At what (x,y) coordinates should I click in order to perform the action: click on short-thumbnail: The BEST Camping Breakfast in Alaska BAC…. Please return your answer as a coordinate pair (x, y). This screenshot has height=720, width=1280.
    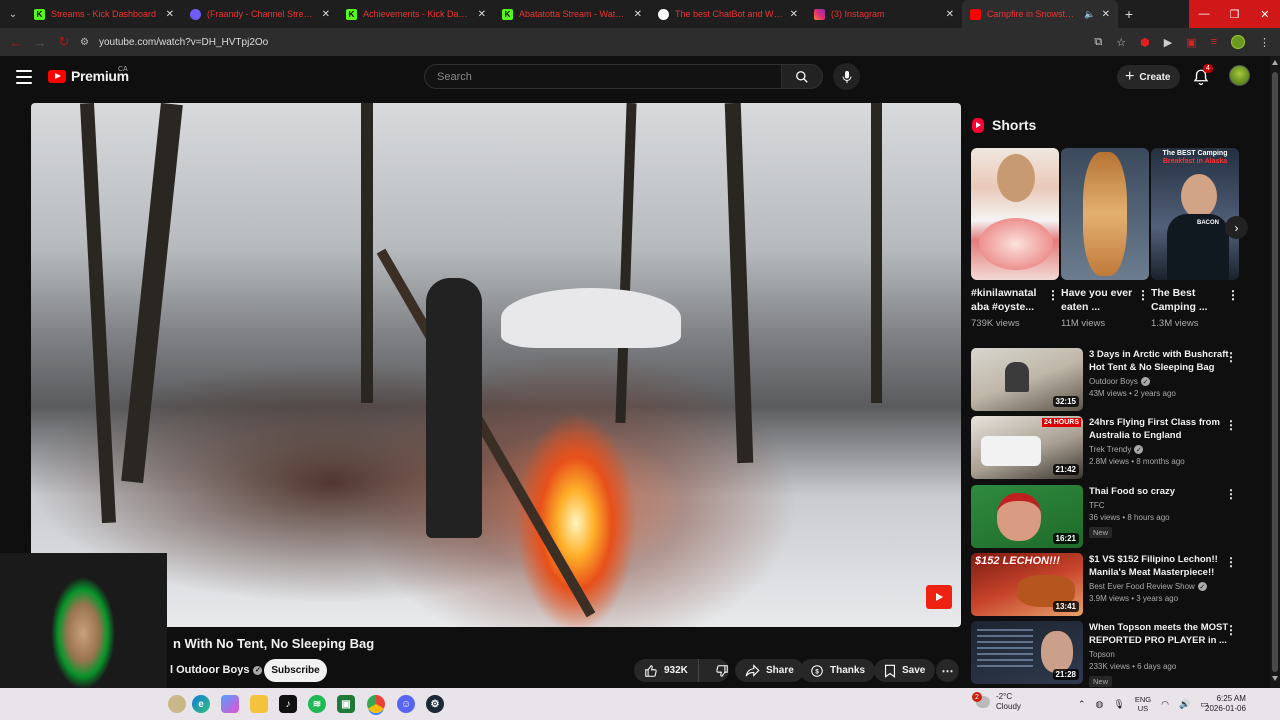
    Looking at the image, I should click on (1195, 214).